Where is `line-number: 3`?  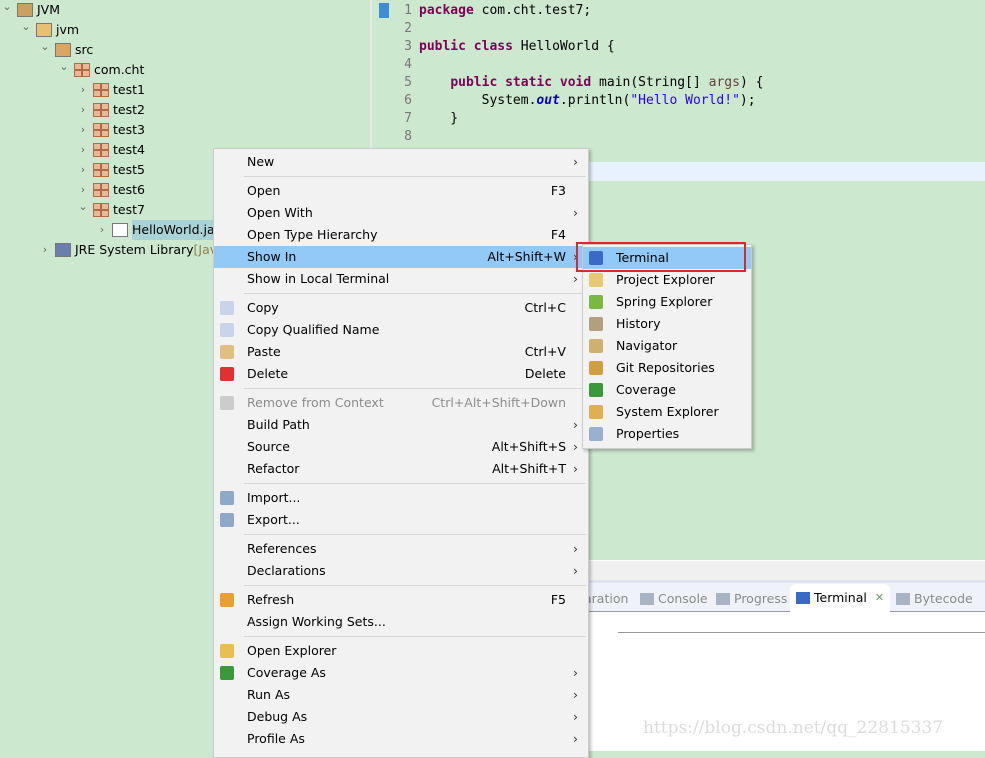 line-number: 3 is located at coordinates (408, 46).